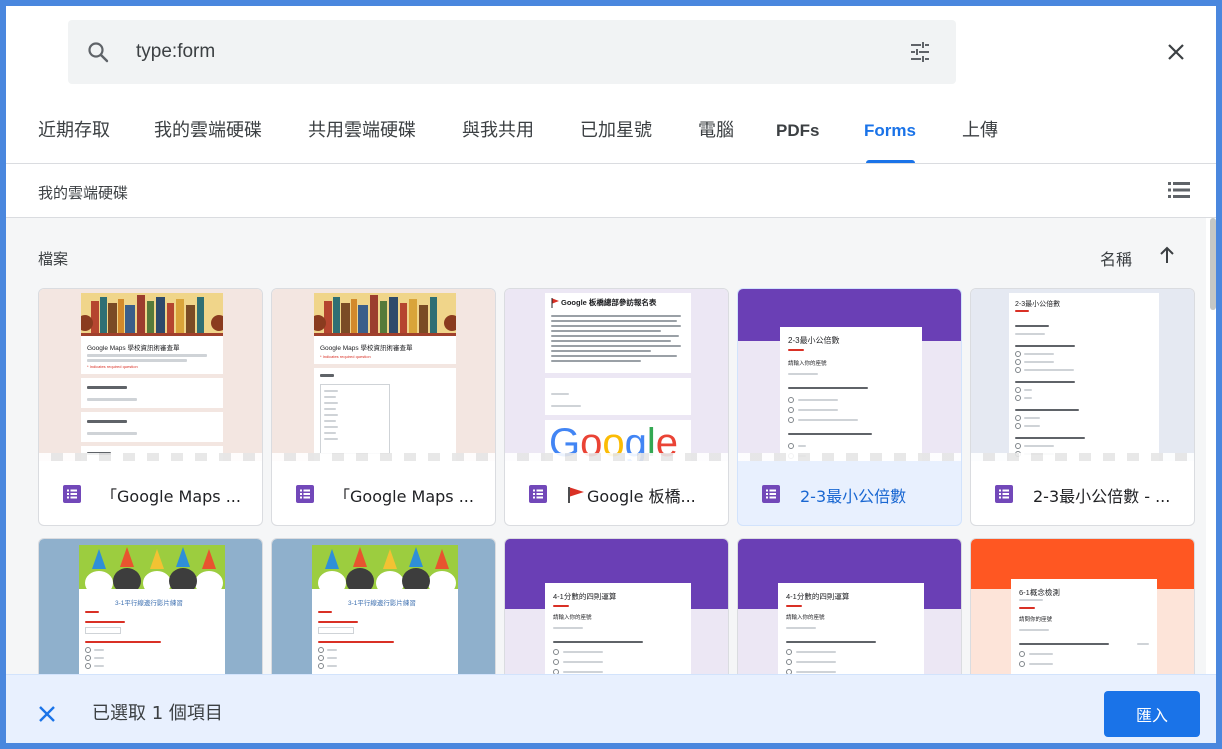 The image size is (1222, 749). What do you see at coordinates (616, 131) in the screenshot?
I see `tab-starred: 已加星號` at bounding box center [616, 131].